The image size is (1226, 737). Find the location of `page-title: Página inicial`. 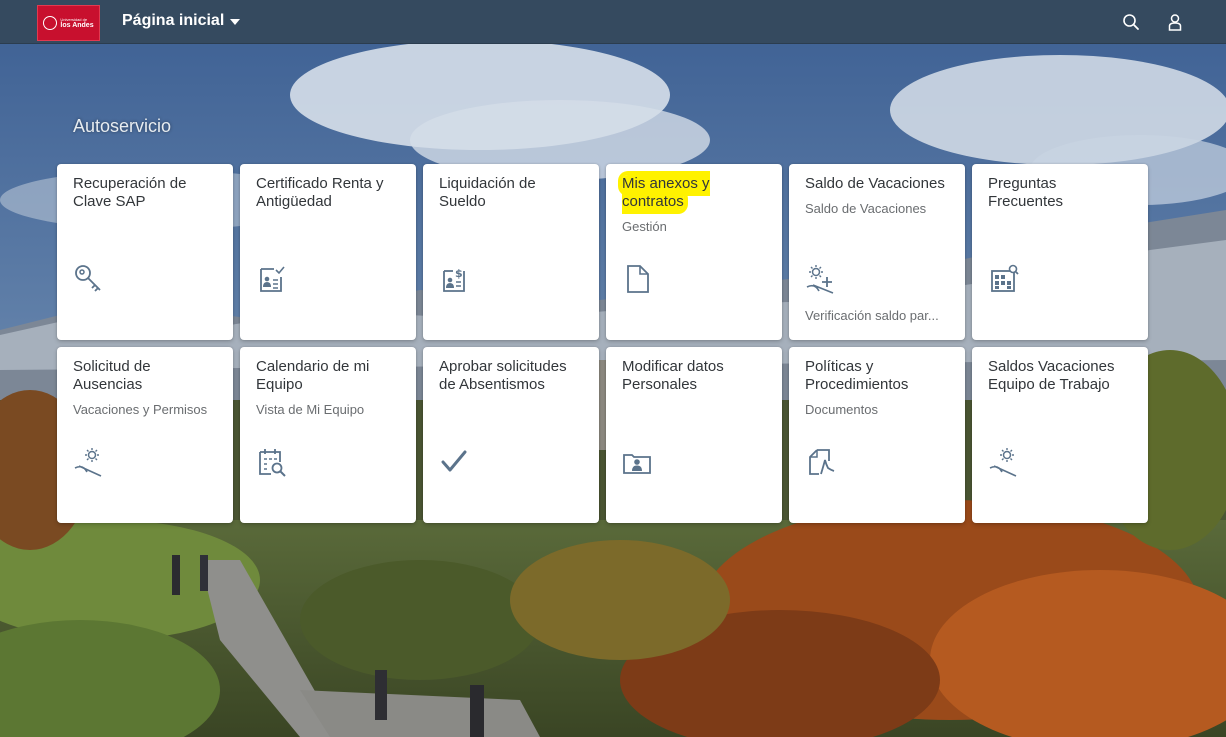

page-title: Página inicial is located at coordinates (173, 20).